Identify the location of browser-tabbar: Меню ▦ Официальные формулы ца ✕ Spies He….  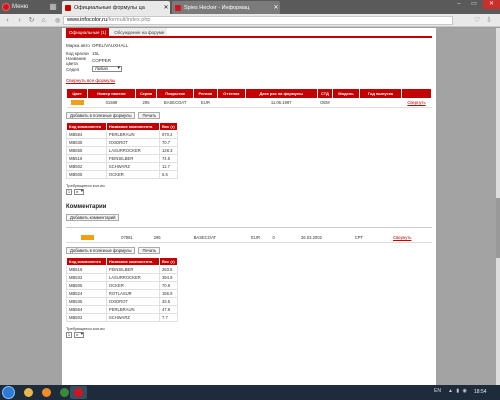
(250, 7).